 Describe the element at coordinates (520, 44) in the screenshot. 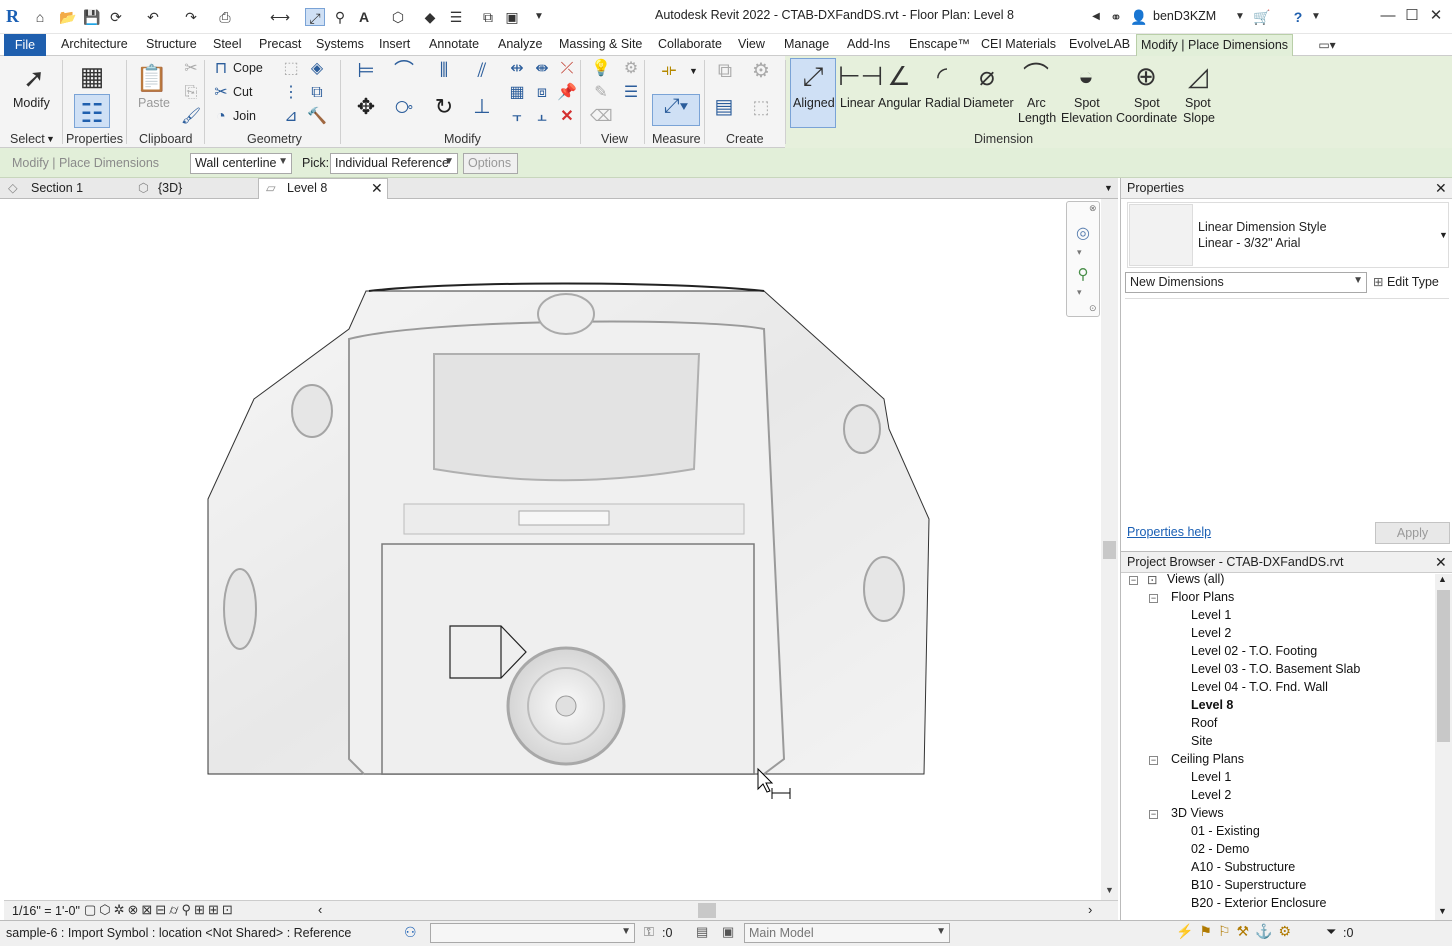

I see `tab-analyze: Analyze` at that location.